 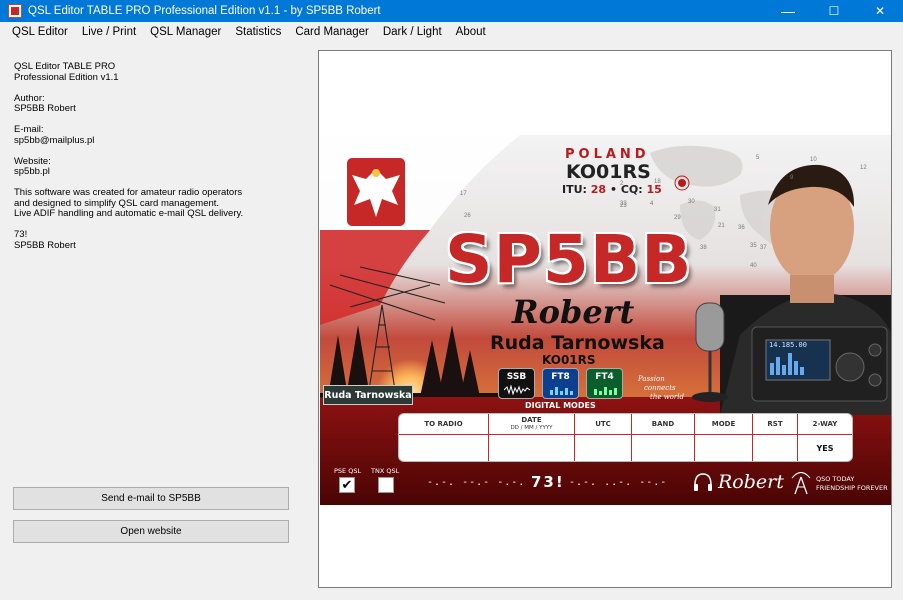 I want to click on pse-qsl-label: PSE QSL, so click(x=348, y=471).